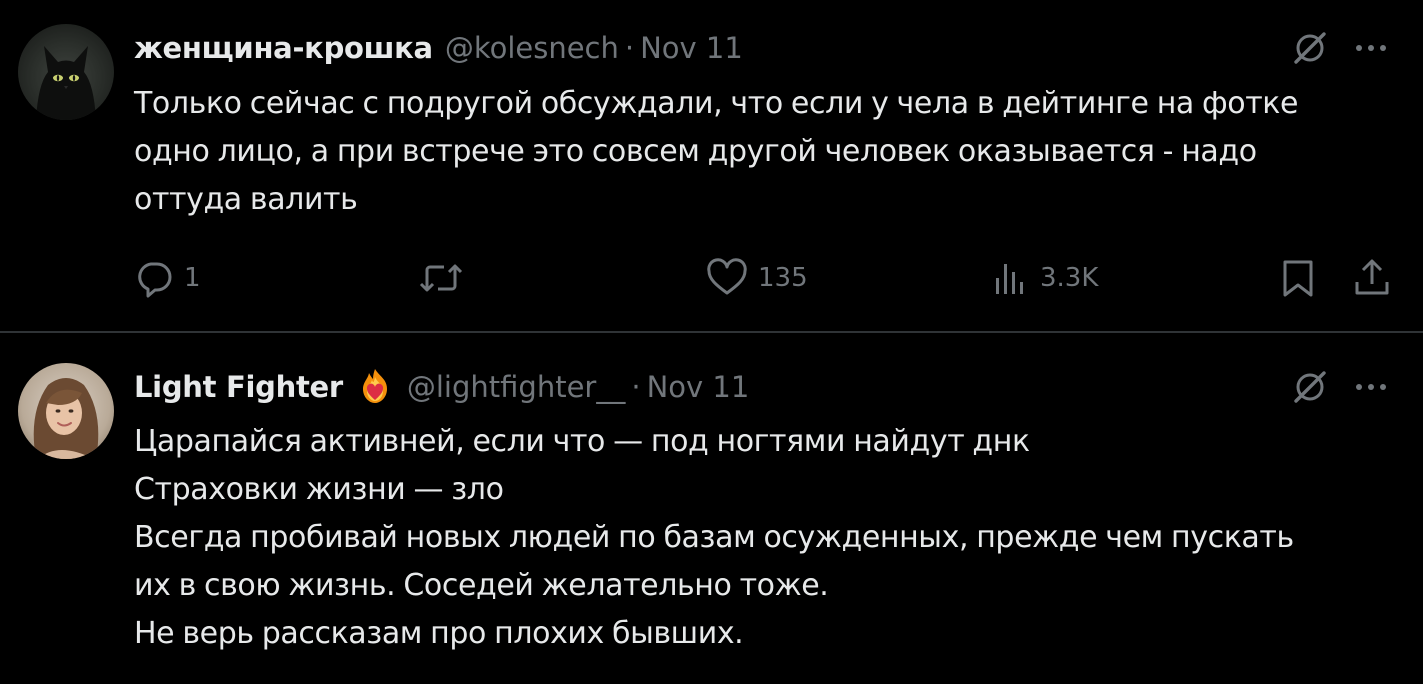  I want to click on bookmark-button, so click(1298, 278).